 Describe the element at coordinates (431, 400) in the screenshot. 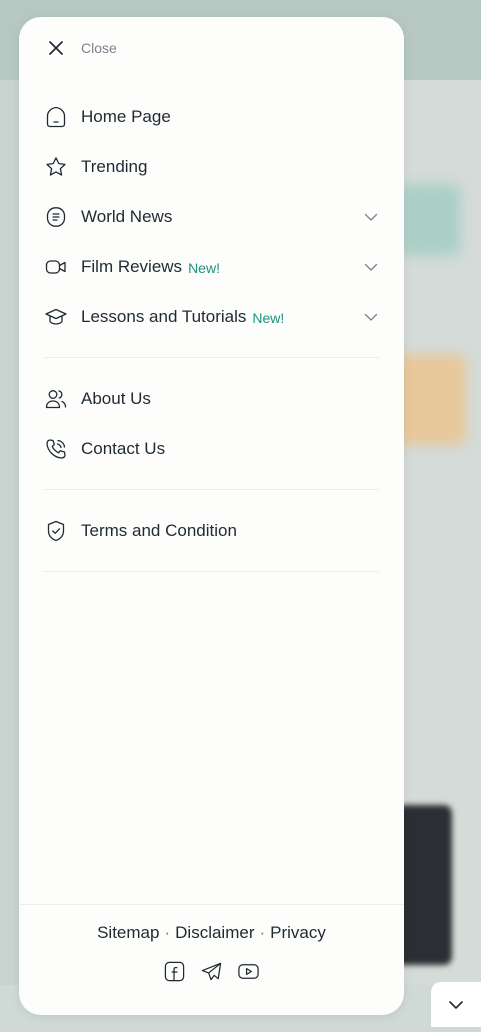

I see `background-image` at that location.